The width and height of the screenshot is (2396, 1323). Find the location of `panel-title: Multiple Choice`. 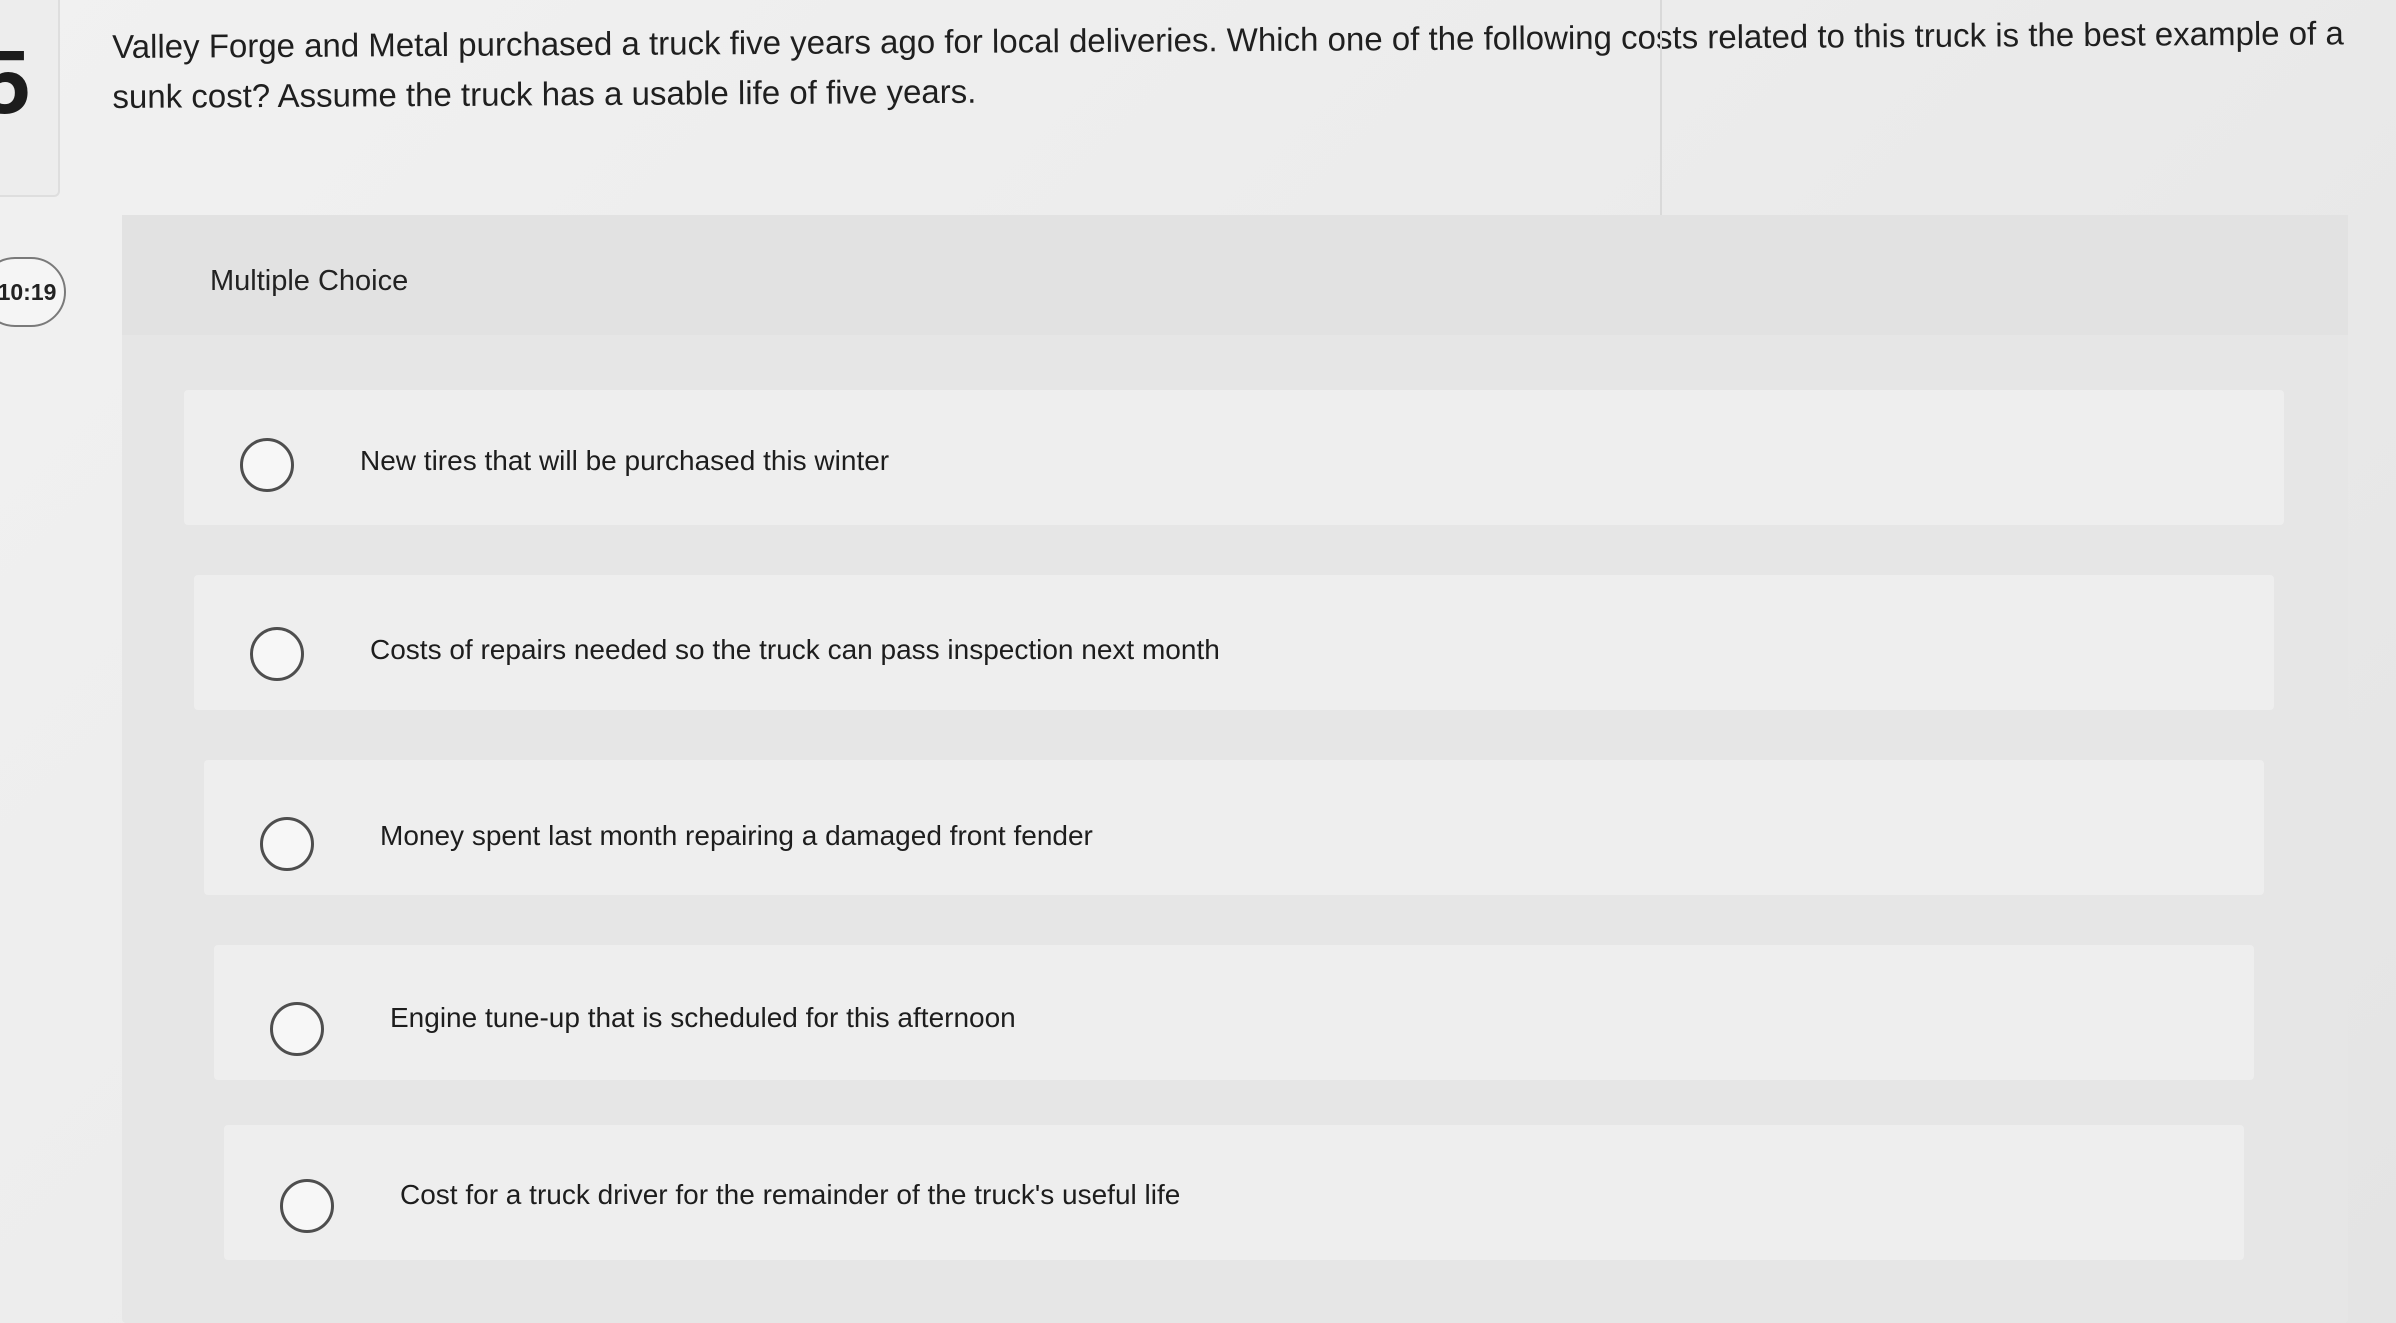

panel-title: Multiple Choice is located at coordinates (309, 281).